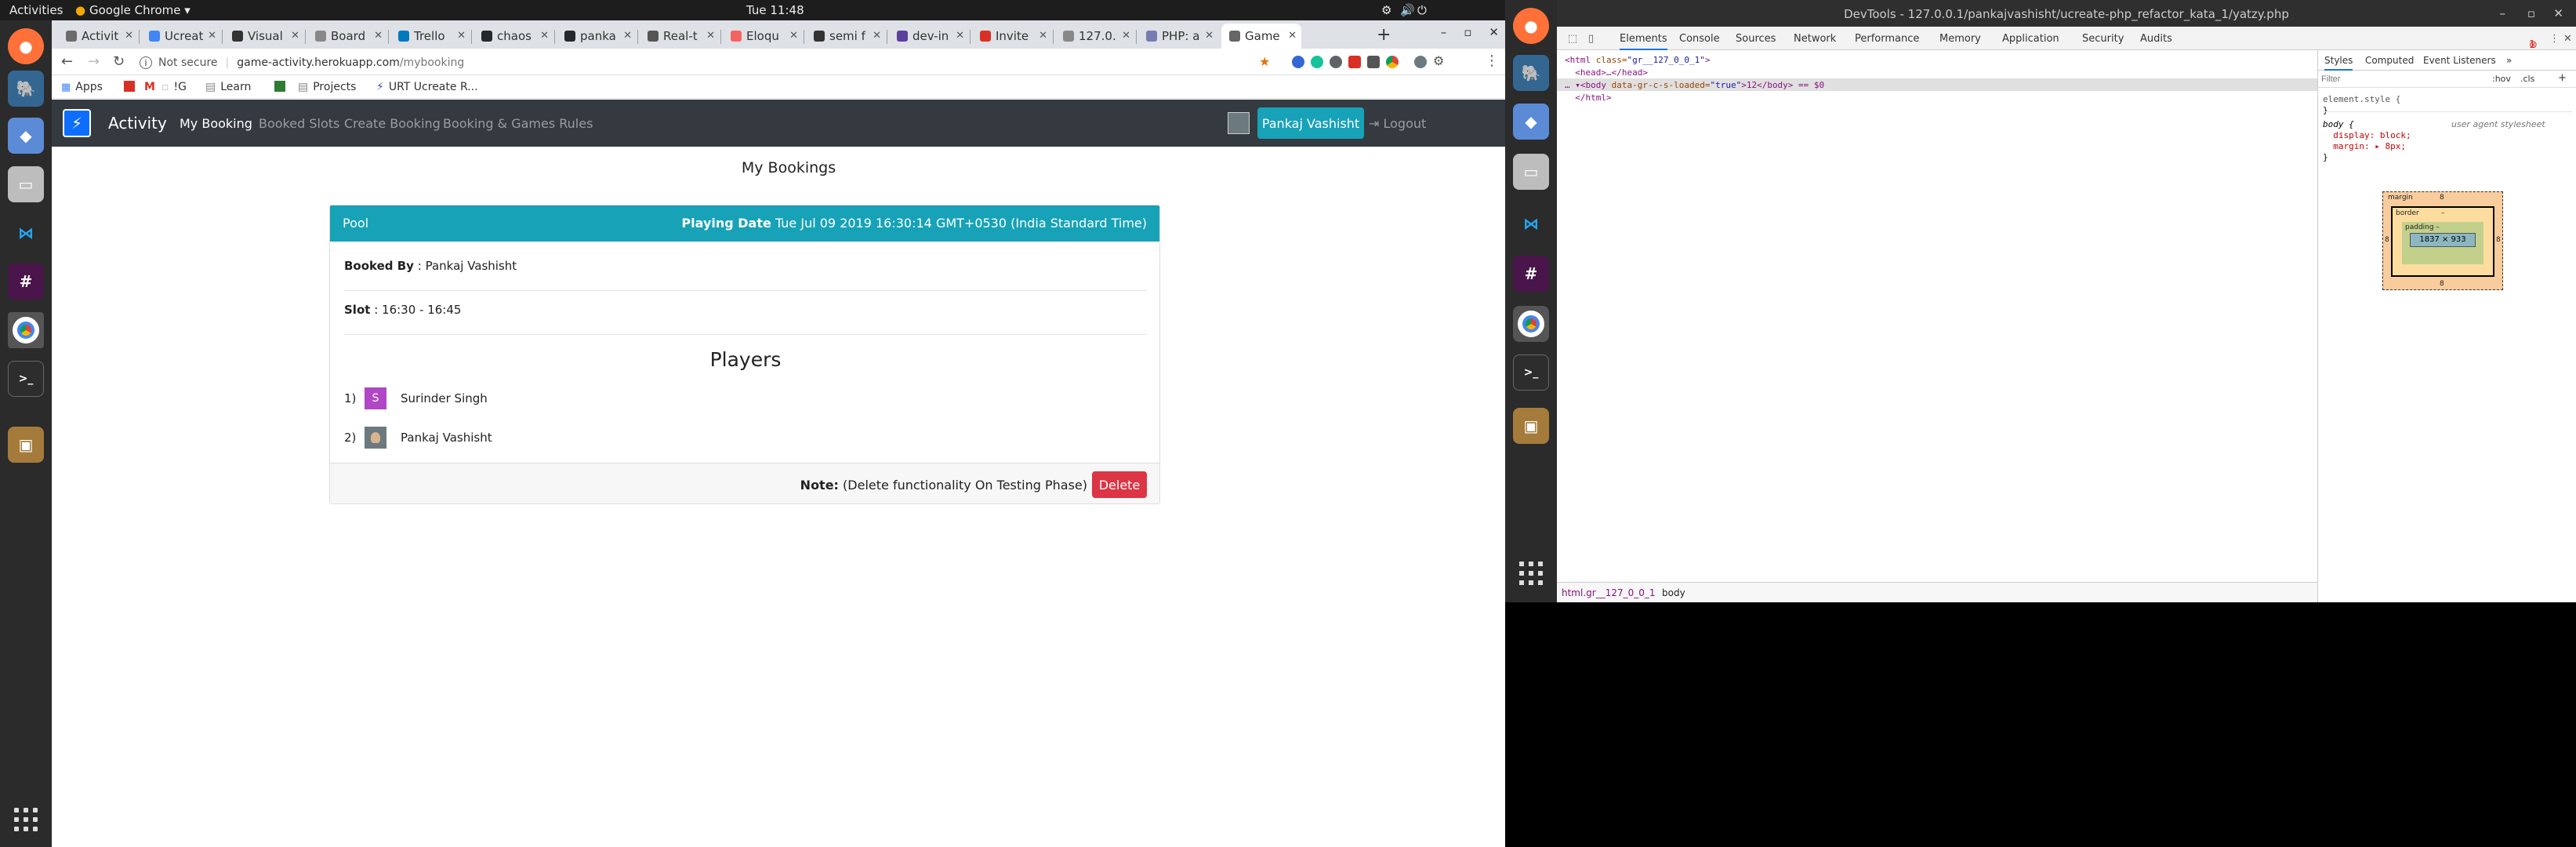  I want to click on postgres-icon: 🐘, so click(26, 89).